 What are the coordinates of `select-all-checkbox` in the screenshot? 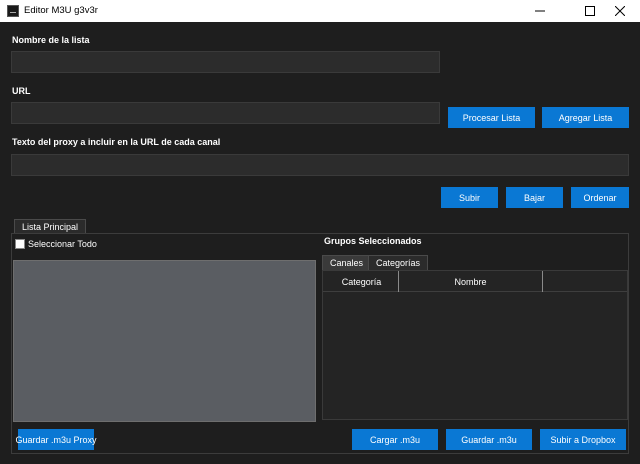 It's located at (20, 244).